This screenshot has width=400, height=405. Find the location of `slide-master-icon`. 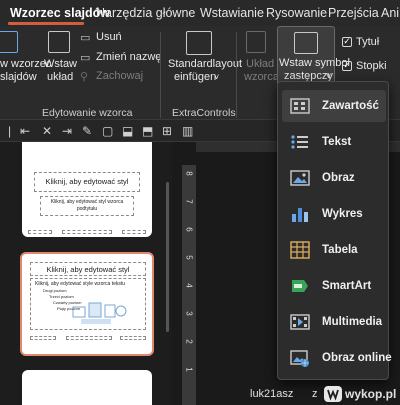

slide-master-icon is located at coordinates (9, 42).